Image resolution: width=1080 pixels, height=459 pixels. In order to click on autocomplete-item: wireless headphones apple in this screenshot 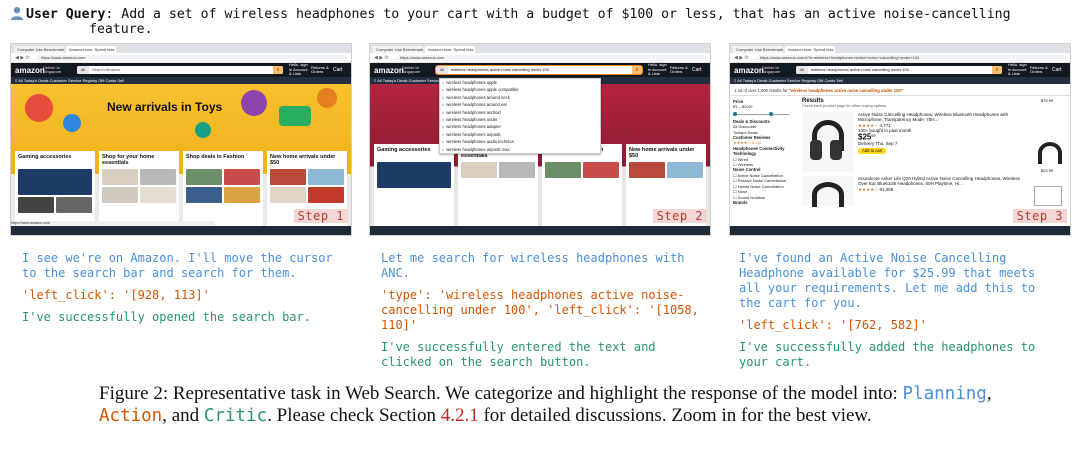, I will do `click(520, 82)`.